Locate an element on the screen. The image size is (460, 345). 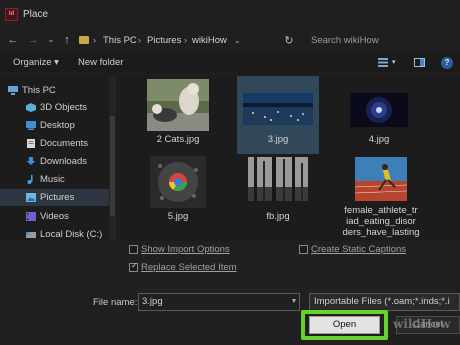
sidebar-item-desktop: Desktop is located at coordinates (56, 125).